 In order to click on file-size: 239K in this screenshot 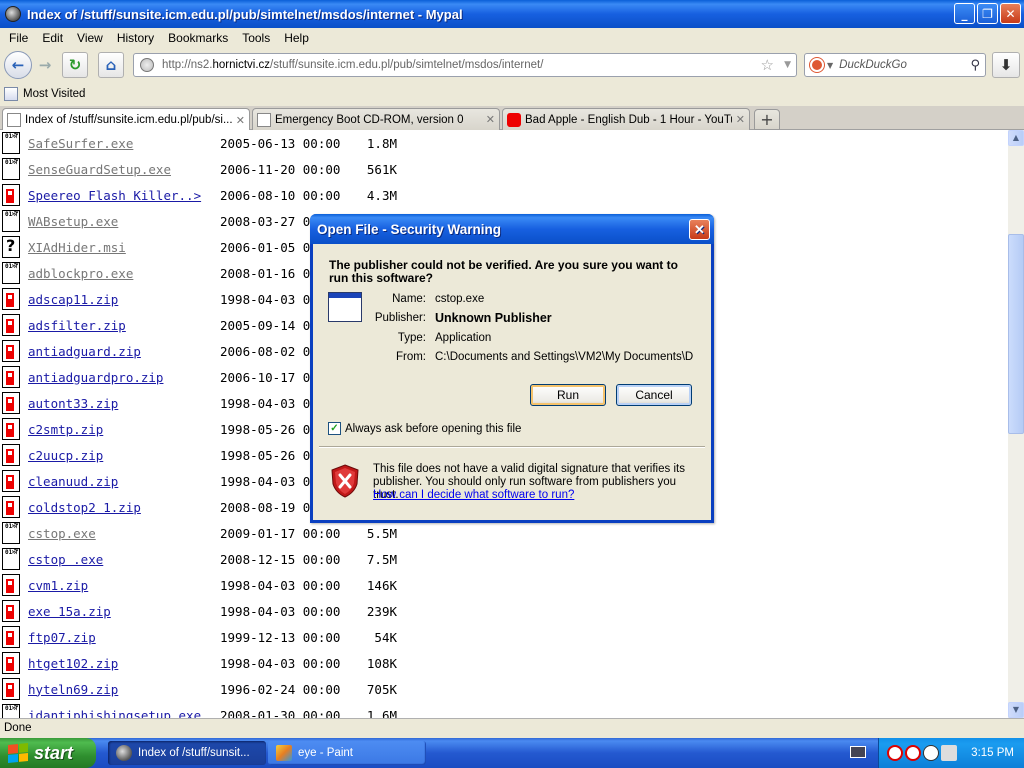, I will do `click(381, 611)`.